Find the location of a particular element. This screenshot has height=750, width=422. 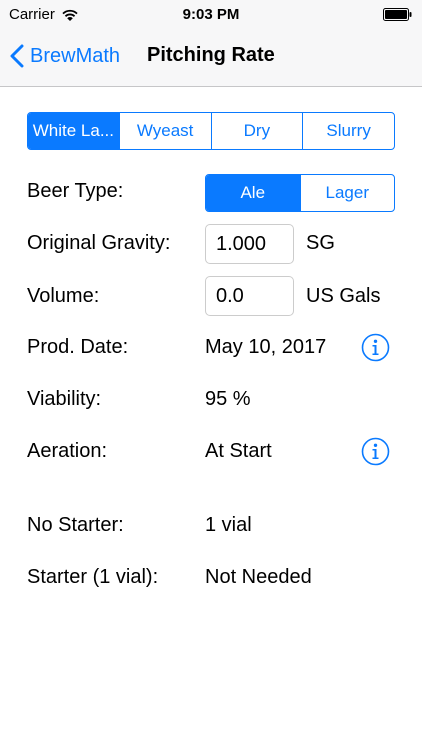

volume-unit: US Gals is located at coordinates (343, 296).